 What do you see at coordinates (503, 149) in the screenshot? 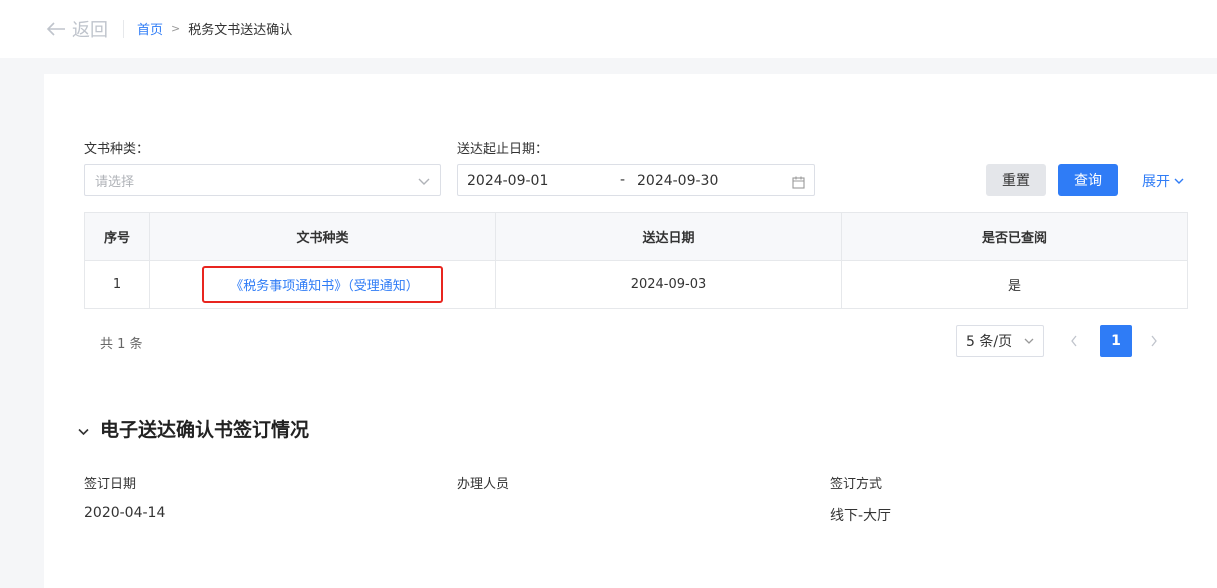
I see `date-range-label: 送达起止日期：` at bounding box center [503, 149].